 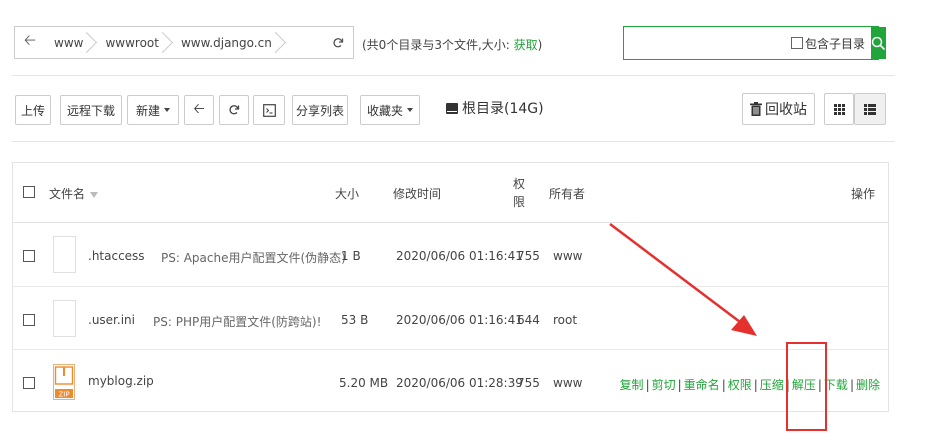 I want to click on table-header: 文件名 大小 修改时间 权限 所有者 操作, so click(x=450, y=193).